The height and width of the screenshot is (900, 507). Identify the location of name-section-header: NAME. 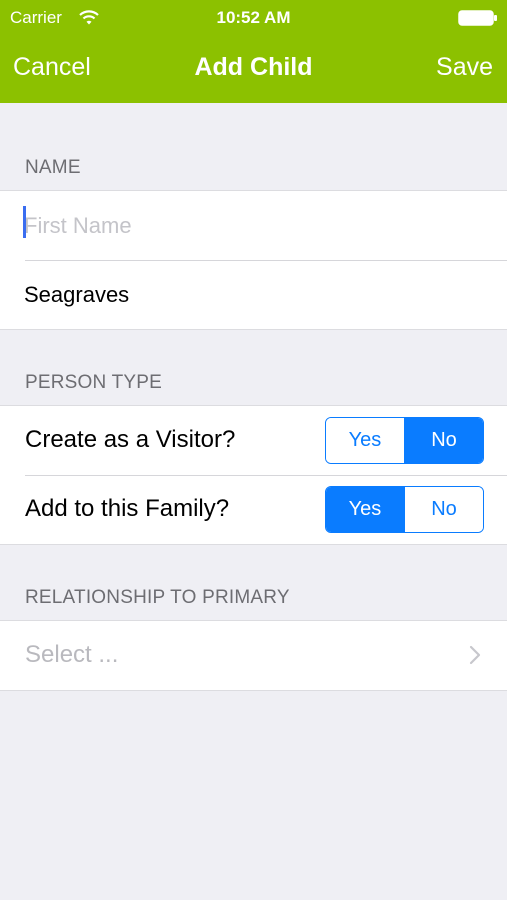
(53, 167).